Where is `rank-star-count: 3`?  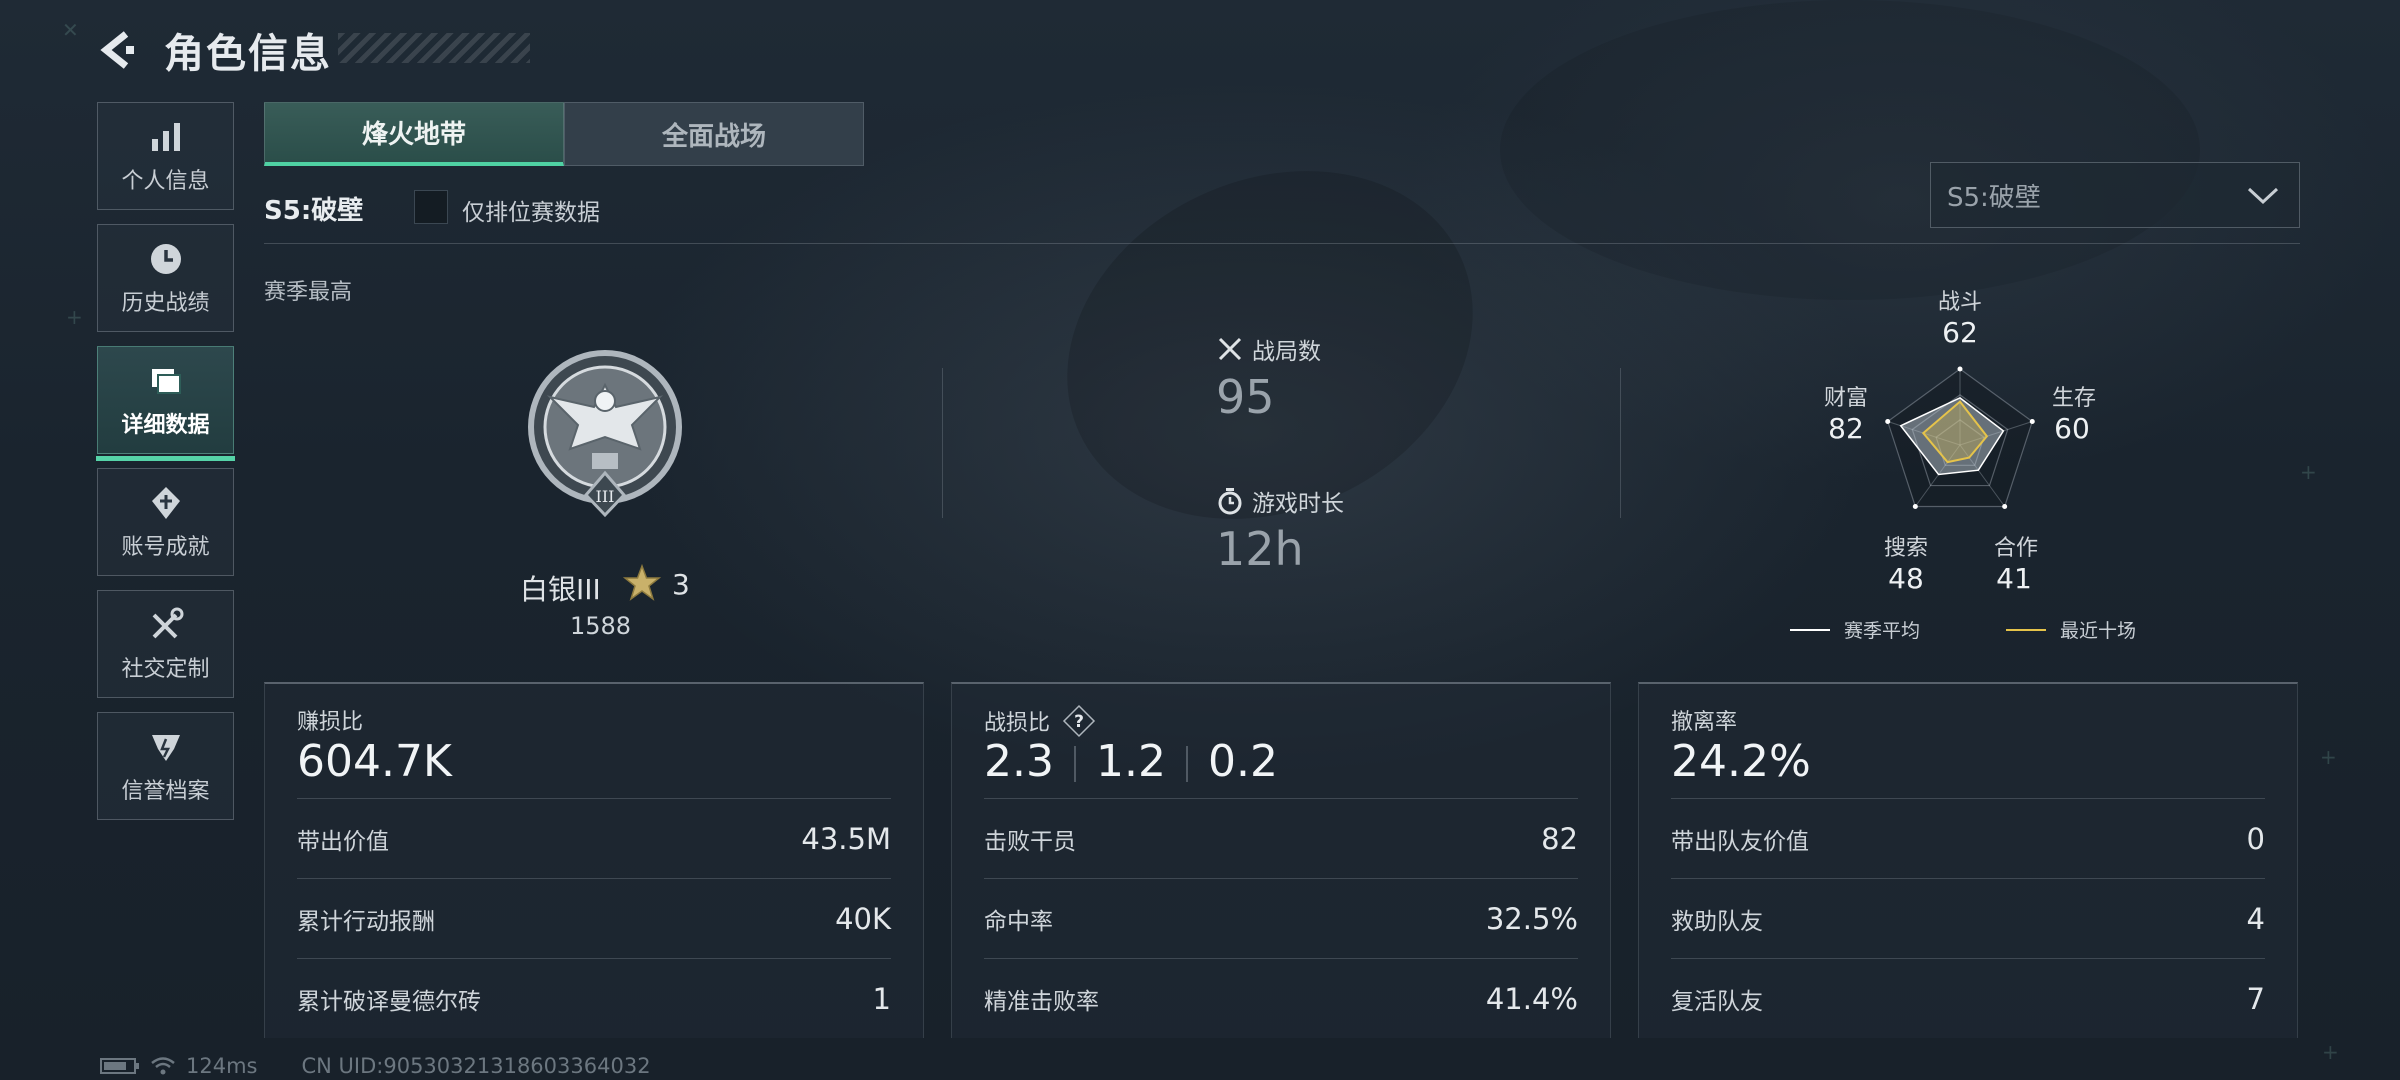 rank-star-count: 3 is located at coordinates (681, 584).